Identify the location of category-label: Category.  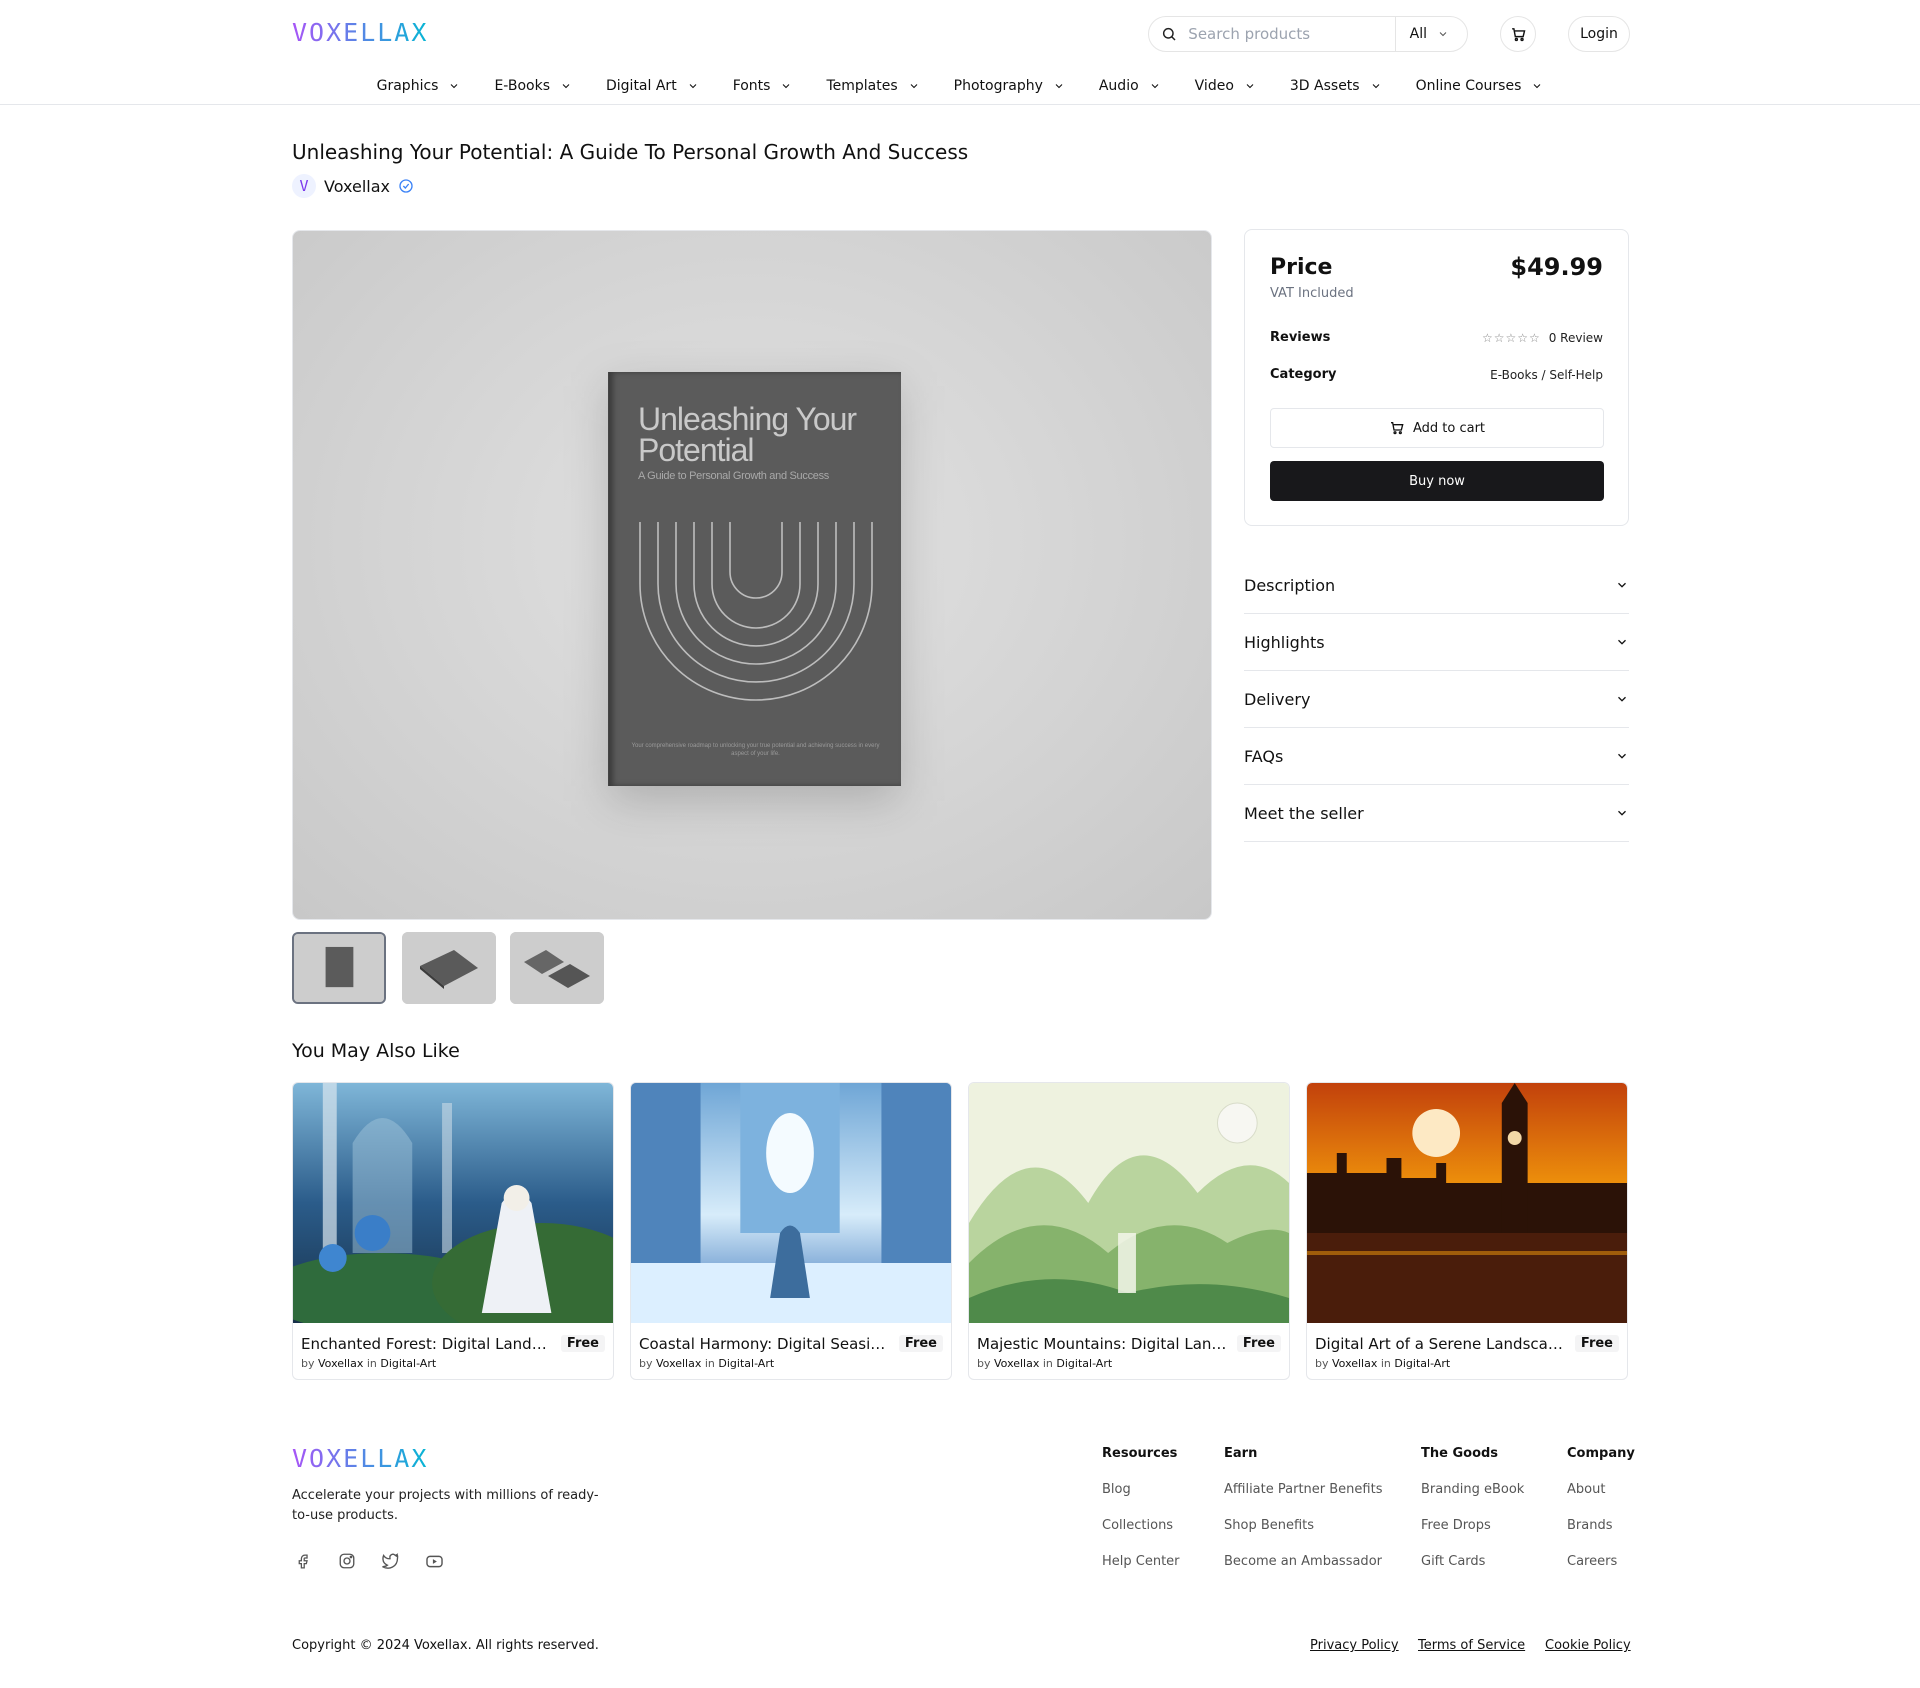
(1303, 374).